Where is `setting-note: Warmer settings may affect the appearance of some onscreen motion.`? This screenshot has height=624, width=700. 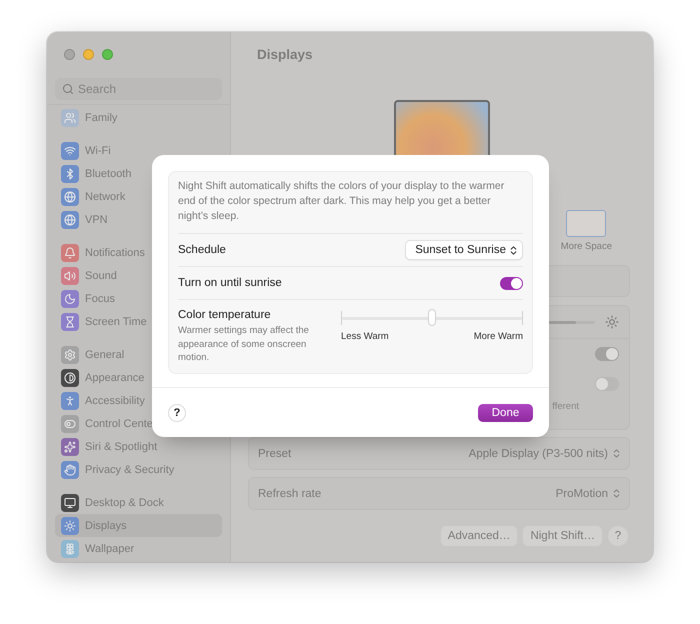
setting-note: Warmer settings may affect the appearance of some onscreen motion. is located at coordinates (244, 344).